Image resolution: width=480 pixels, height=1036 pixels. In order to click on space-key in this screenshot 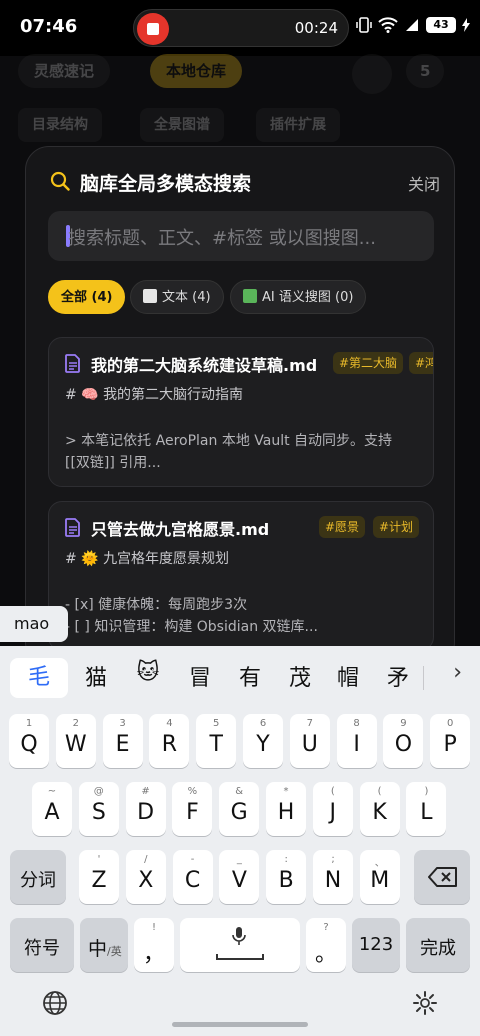, I will do `click(240, 945)`.